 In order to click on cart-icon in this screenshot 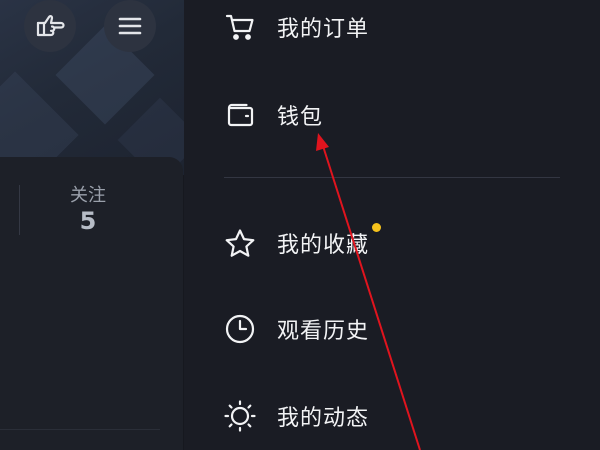, I will do `click(240, 27)`.